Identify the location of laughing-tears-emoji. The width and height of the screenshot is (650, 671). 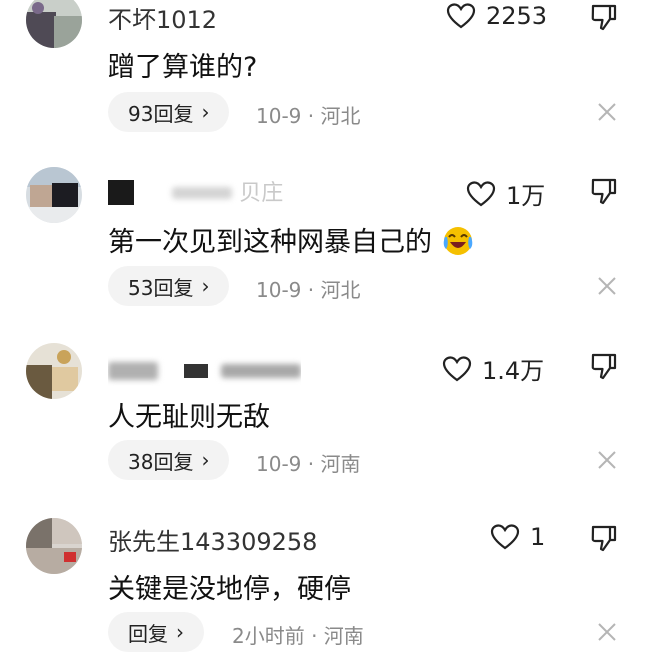
(457, 241).